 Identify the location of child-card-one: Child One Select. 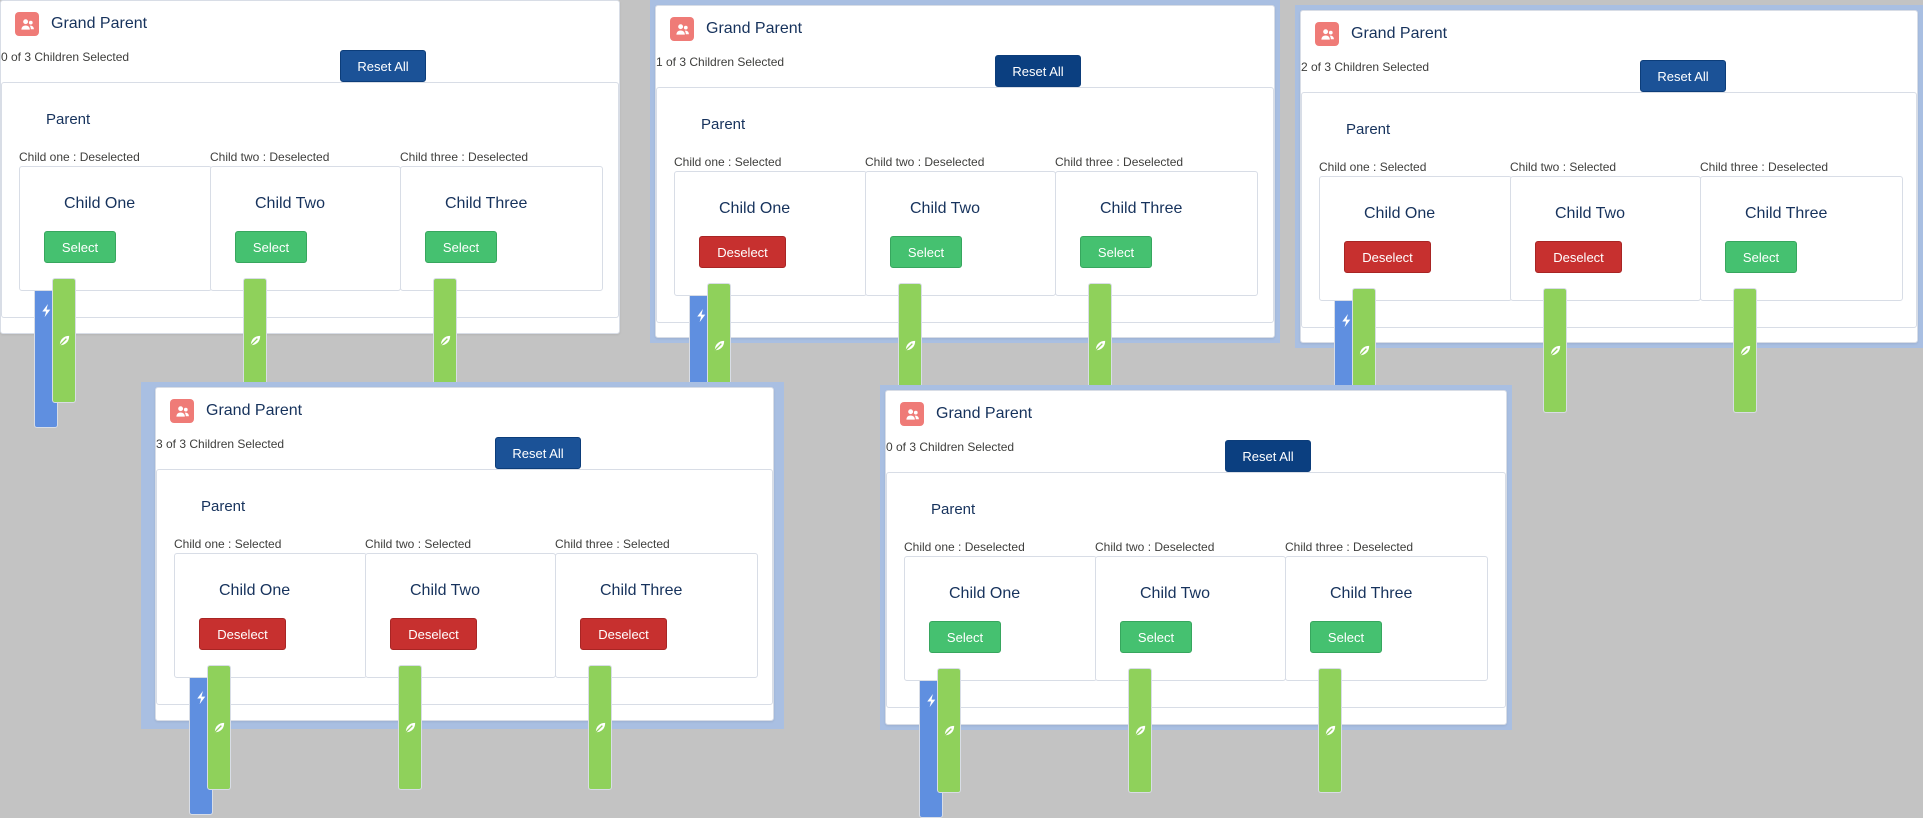
(115, 284).